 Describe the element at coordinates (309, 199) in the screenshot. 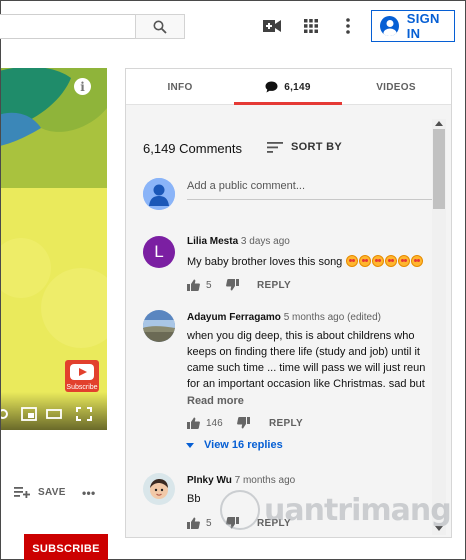

I see `add-comment-underline` at that location.